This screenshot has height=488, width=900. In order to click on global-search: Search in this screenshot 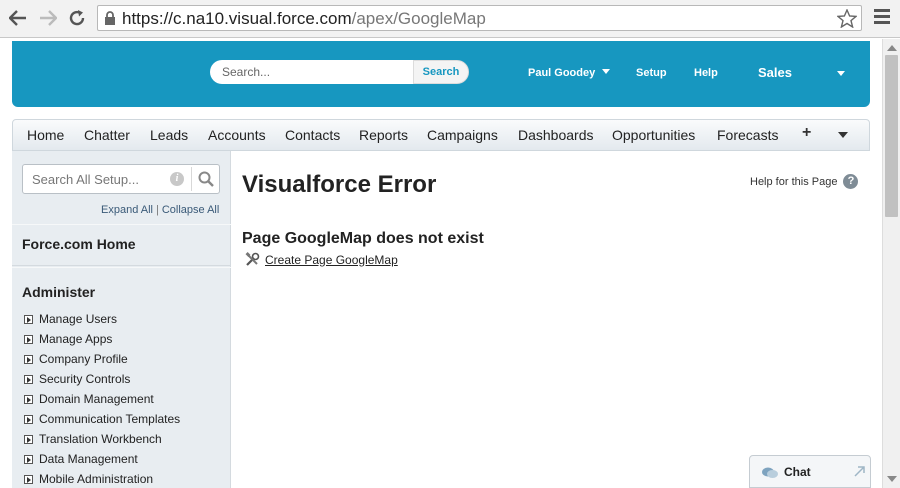, I will do `click(340, 72)`.